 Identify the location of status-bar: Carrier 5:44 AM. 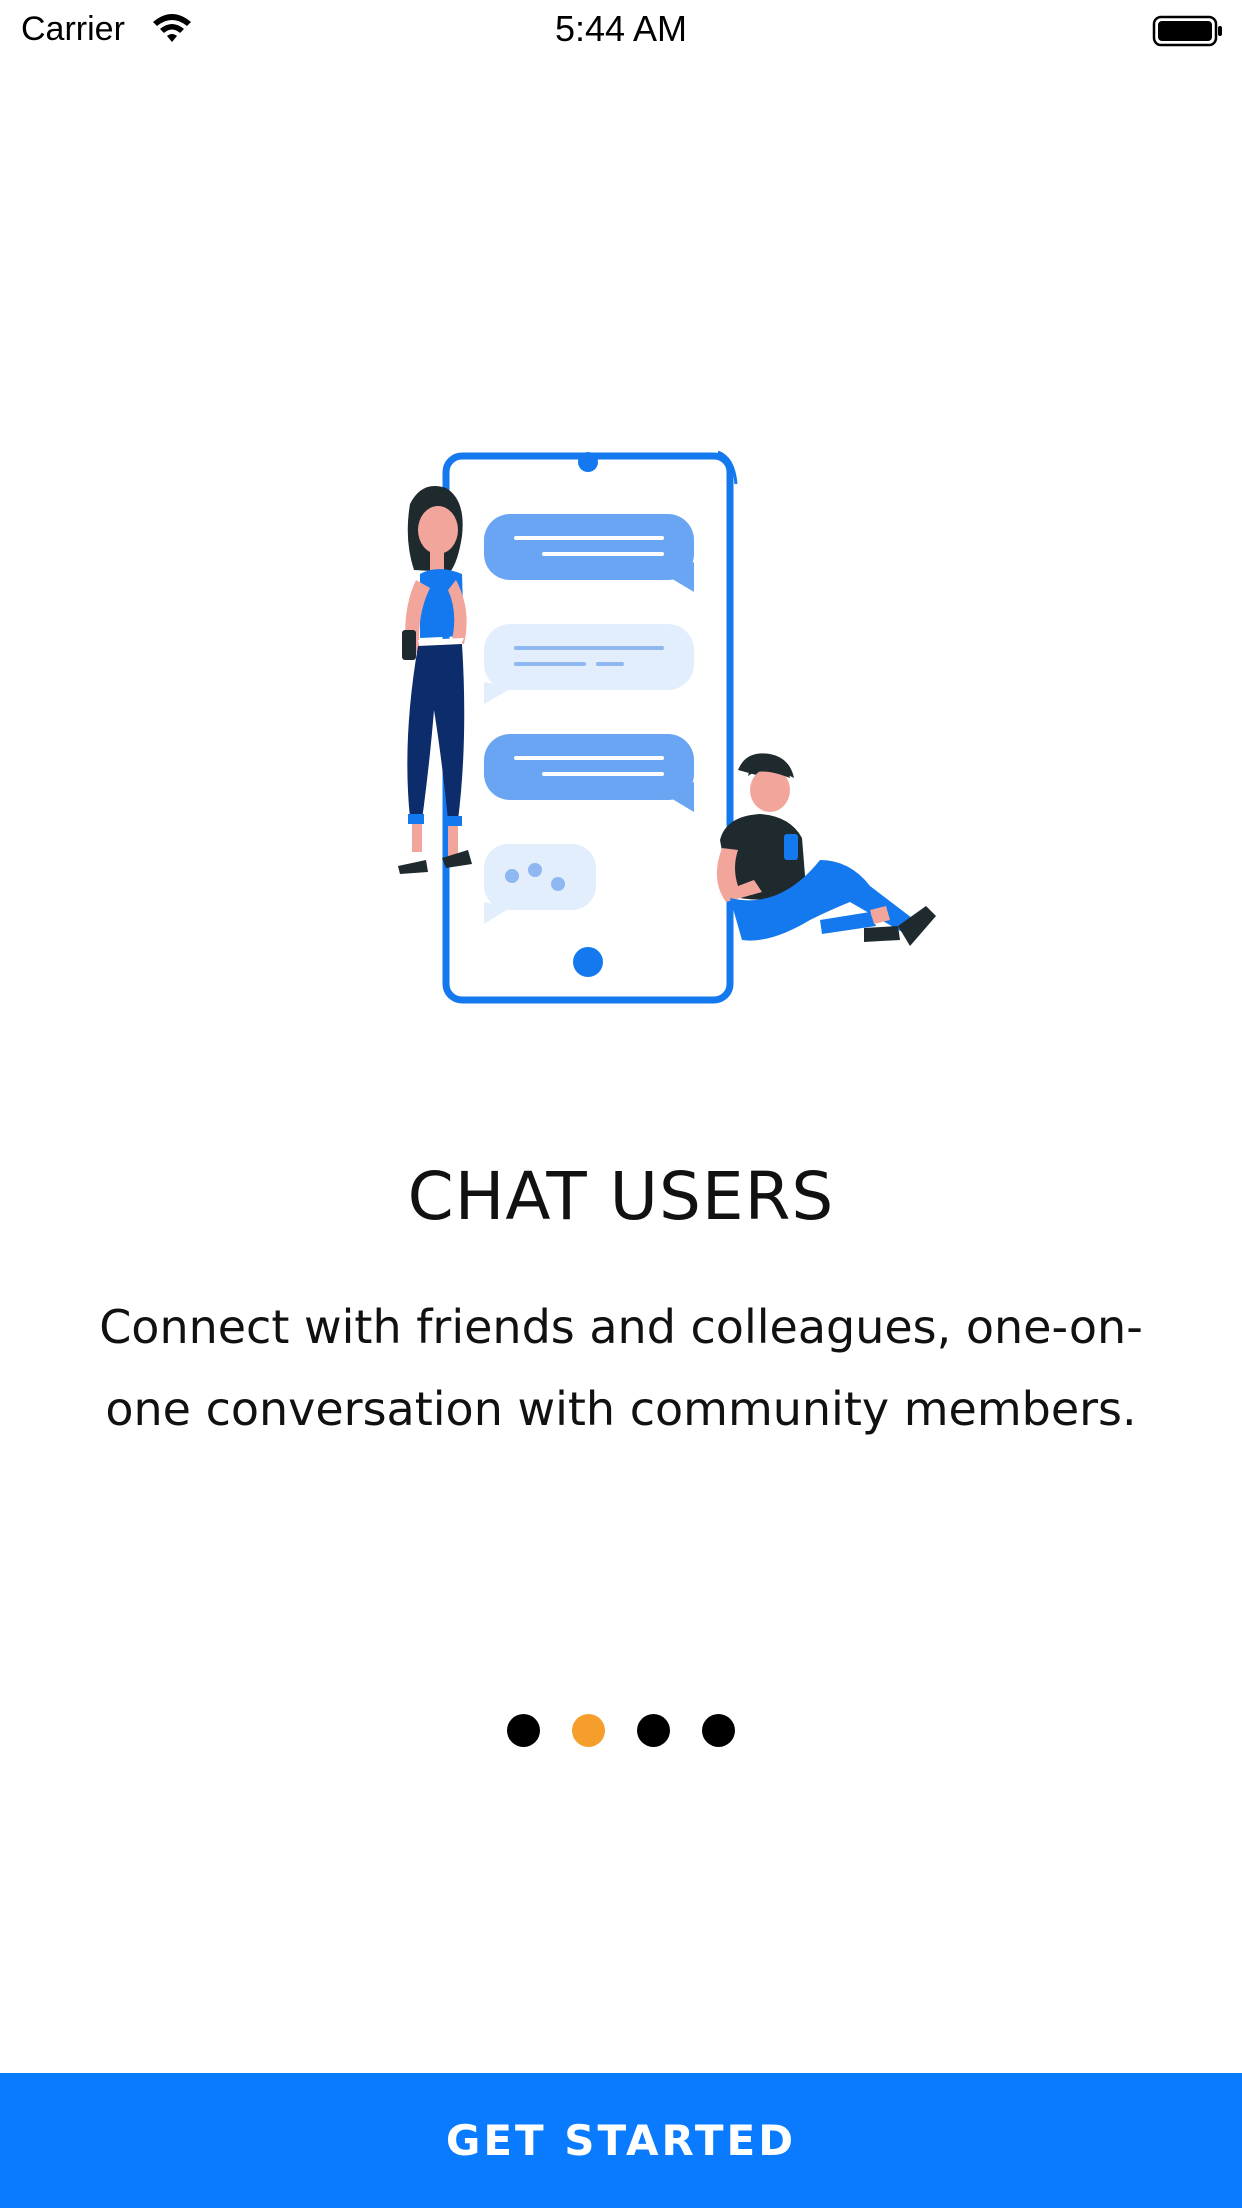
(621, 32).